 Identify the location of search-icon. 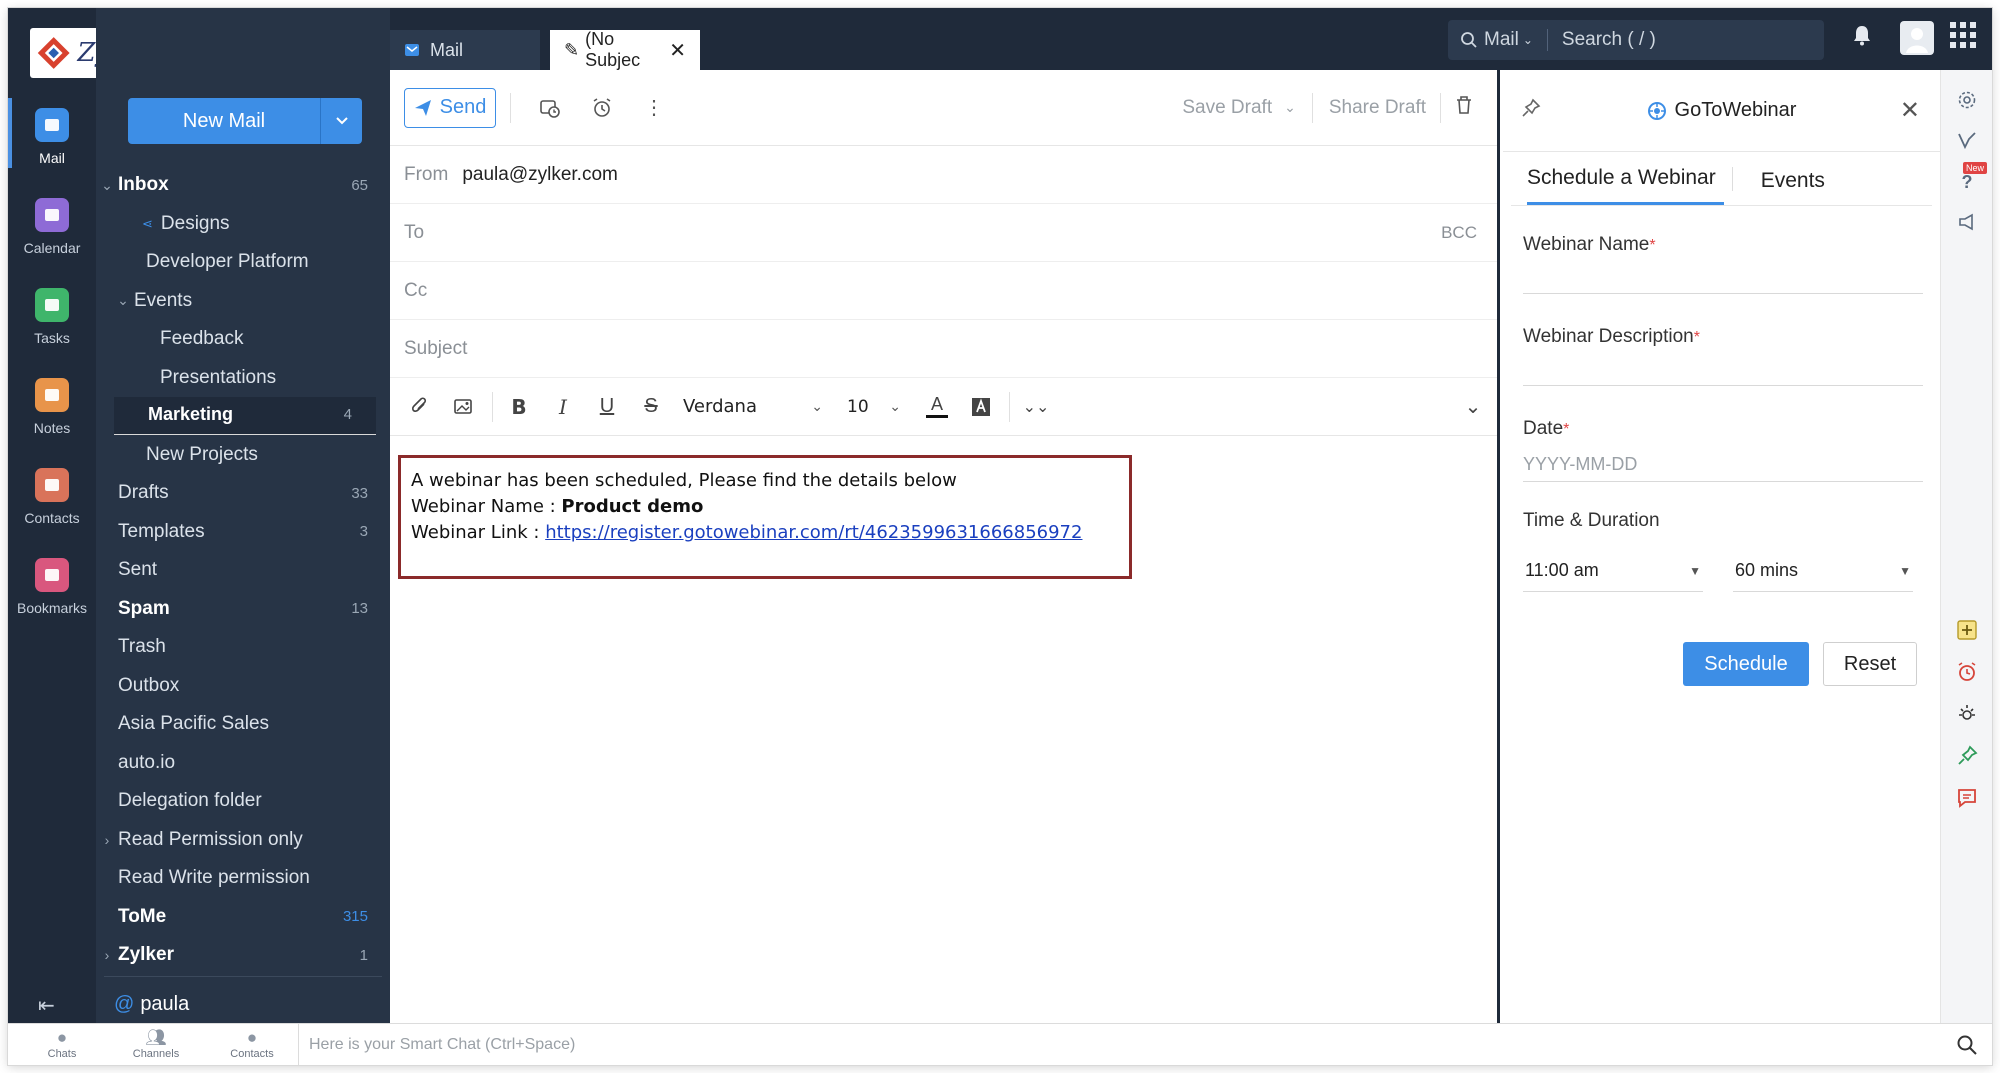
(1967, 1048).